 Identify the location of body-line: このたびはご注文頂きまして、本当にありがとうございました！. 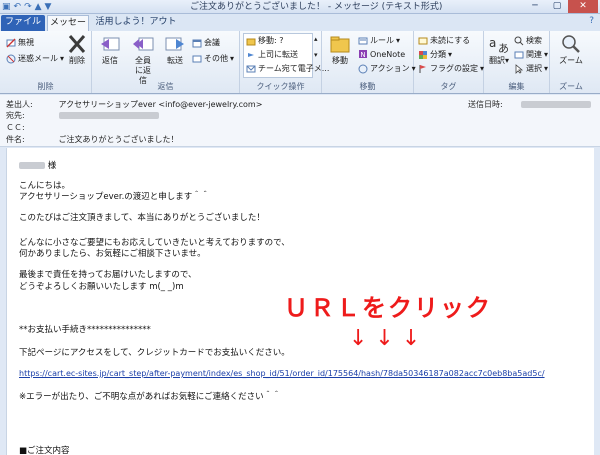
(142, 218).